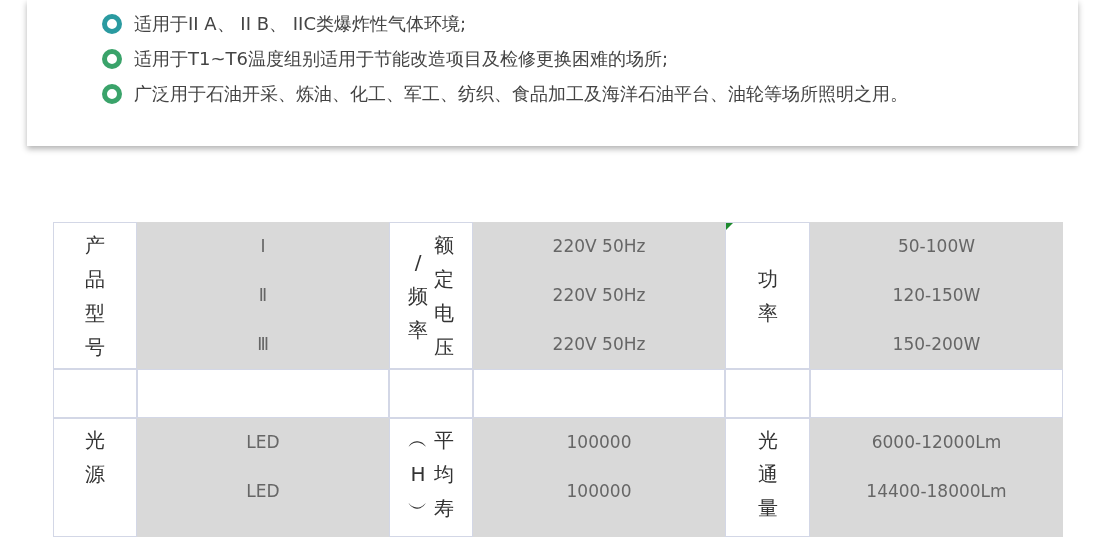  What do you see at coordinates (95, 296) in the screenshot?
I see `label-text: 产品型号` at bounding box center [95, 296].